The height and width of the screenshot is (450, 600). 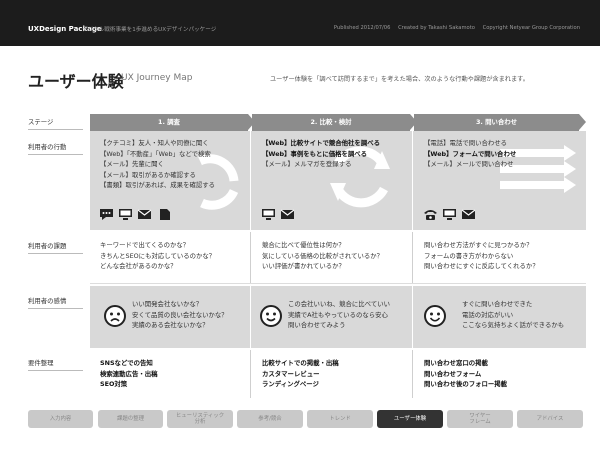 What do you see at coordinates (290, 384) in the screenshot?
I see `requirement-item: ランディングページ` at bounding box center [290, 384].